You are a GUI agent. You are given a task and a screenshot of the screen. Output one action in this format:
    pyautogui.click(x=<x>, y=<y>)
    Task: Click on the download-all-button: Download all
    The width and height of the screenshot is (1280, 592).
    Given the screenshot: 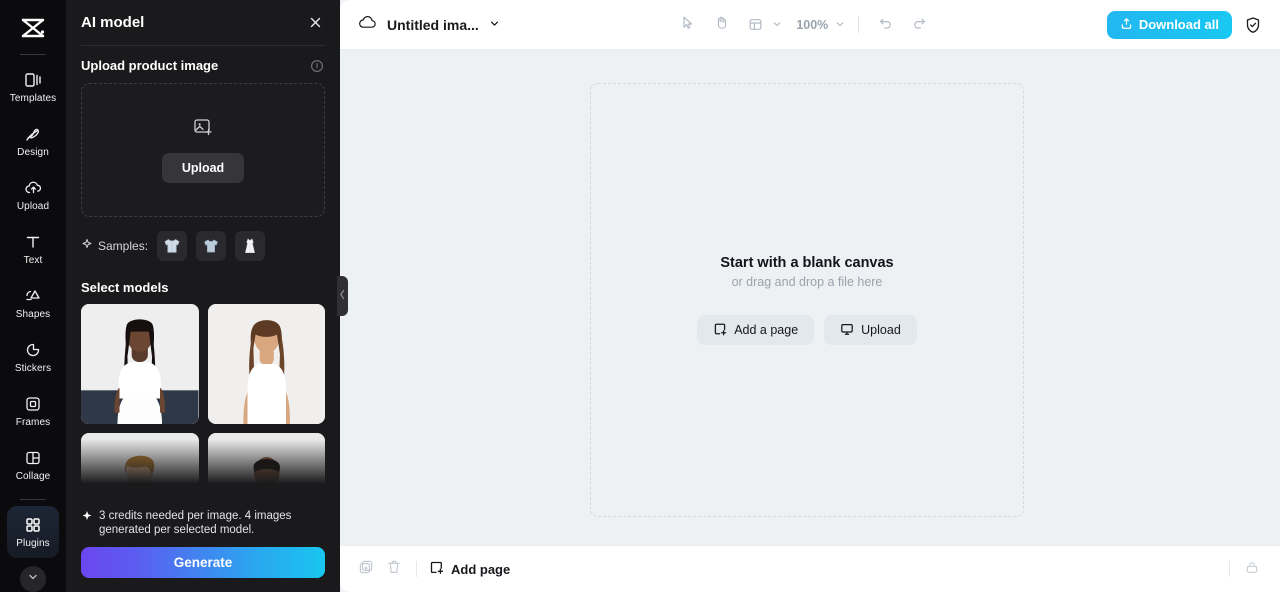 What is the action you would take?
    pyautogui.click(x=1169, y=24)
    